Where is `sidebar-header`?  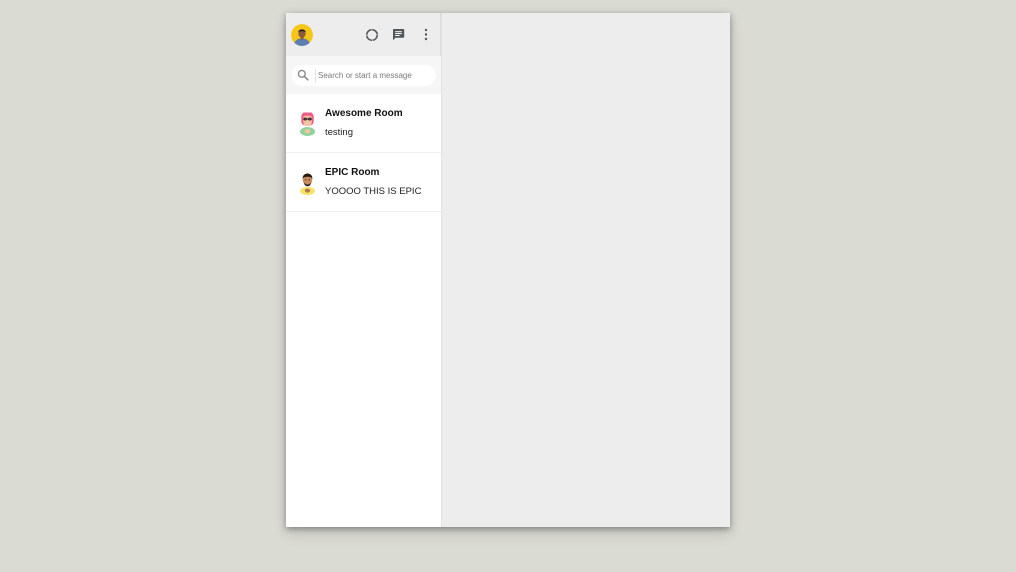 sidebar-header is located at coordinates (363, 34).